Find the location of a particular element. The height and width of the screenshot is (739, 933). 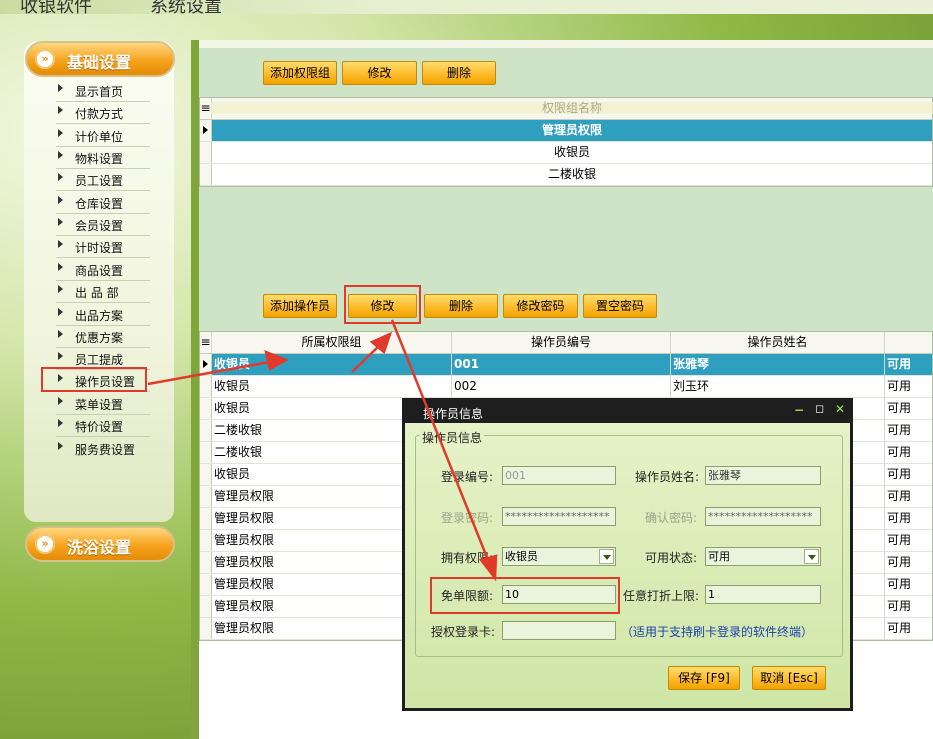

annotation-arrows is located at coordinates (322, 450).